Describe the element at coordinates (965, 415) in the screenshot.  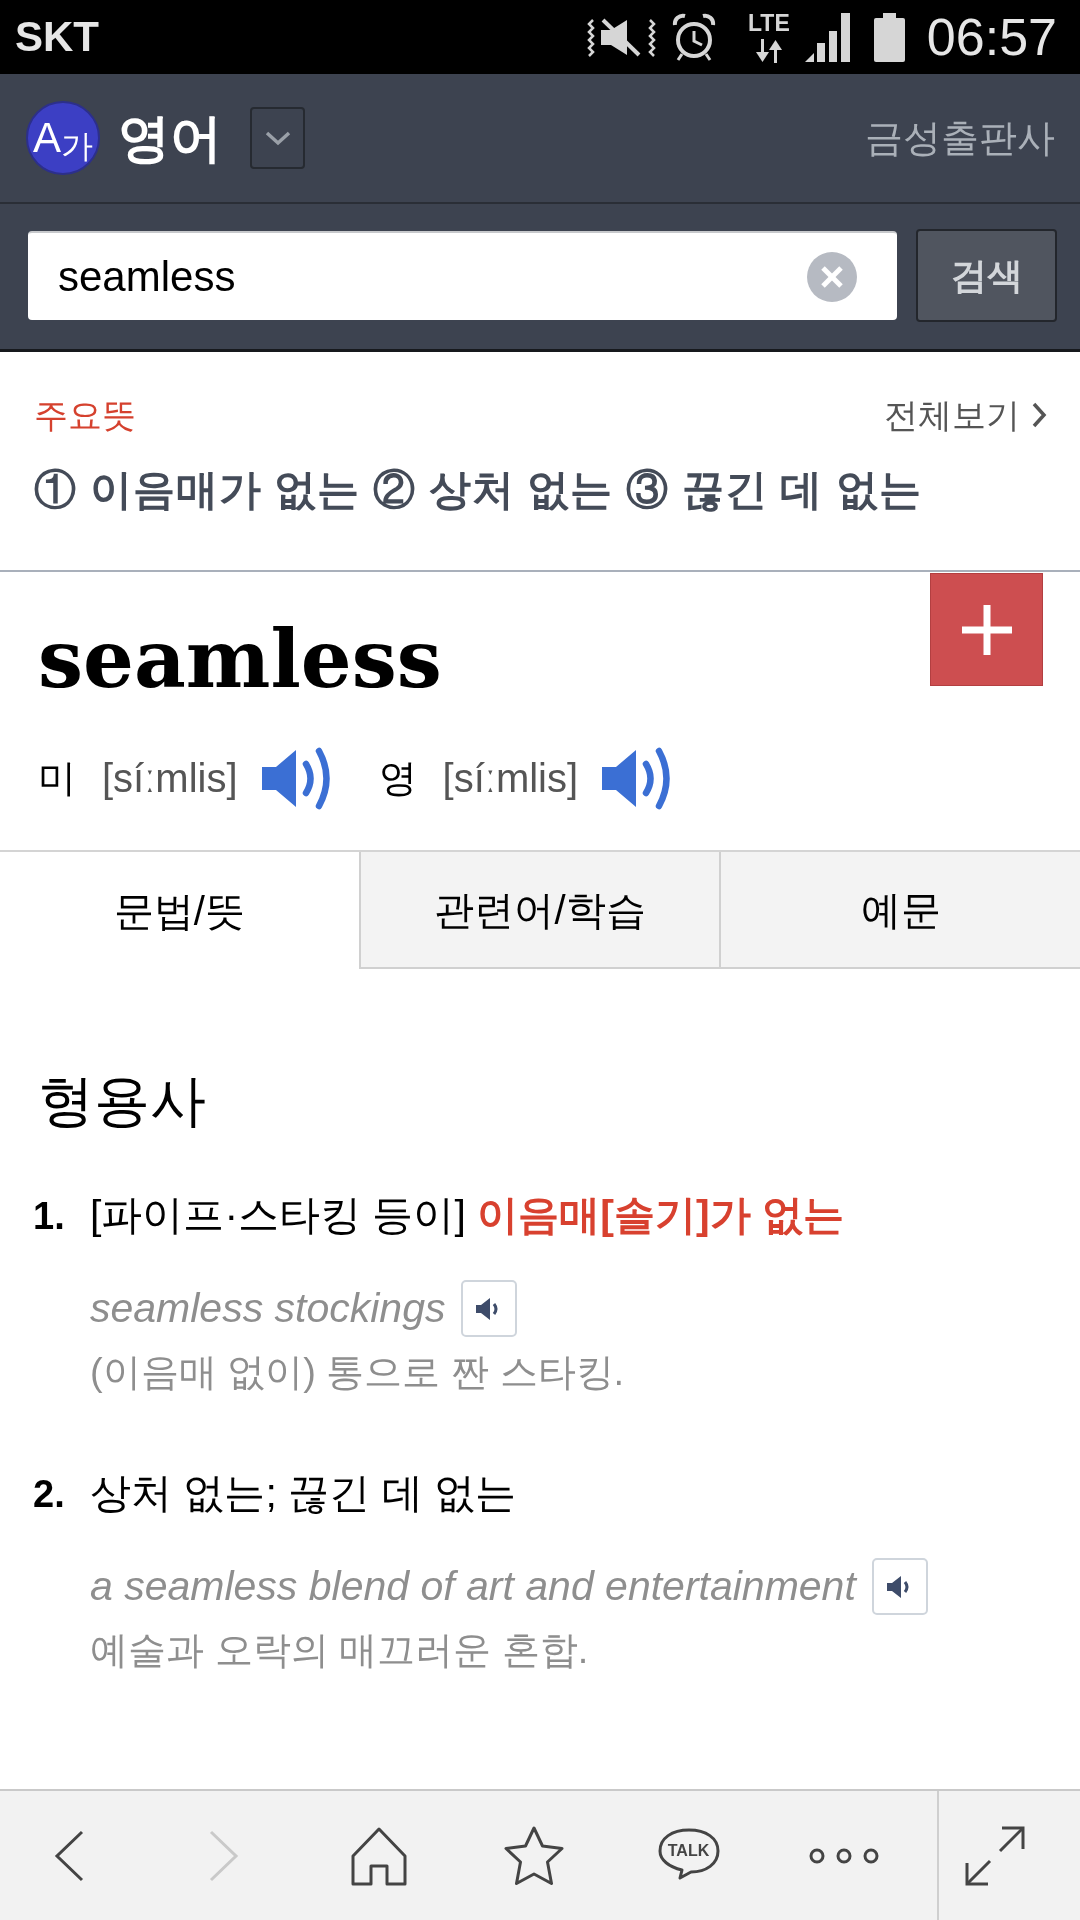
I see `view-all-link: 전체보기` at that location.